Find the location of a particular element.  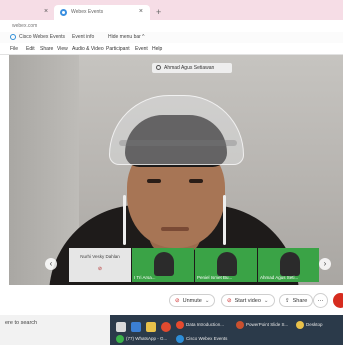

folder-icon is located at coordinates (300, 325).